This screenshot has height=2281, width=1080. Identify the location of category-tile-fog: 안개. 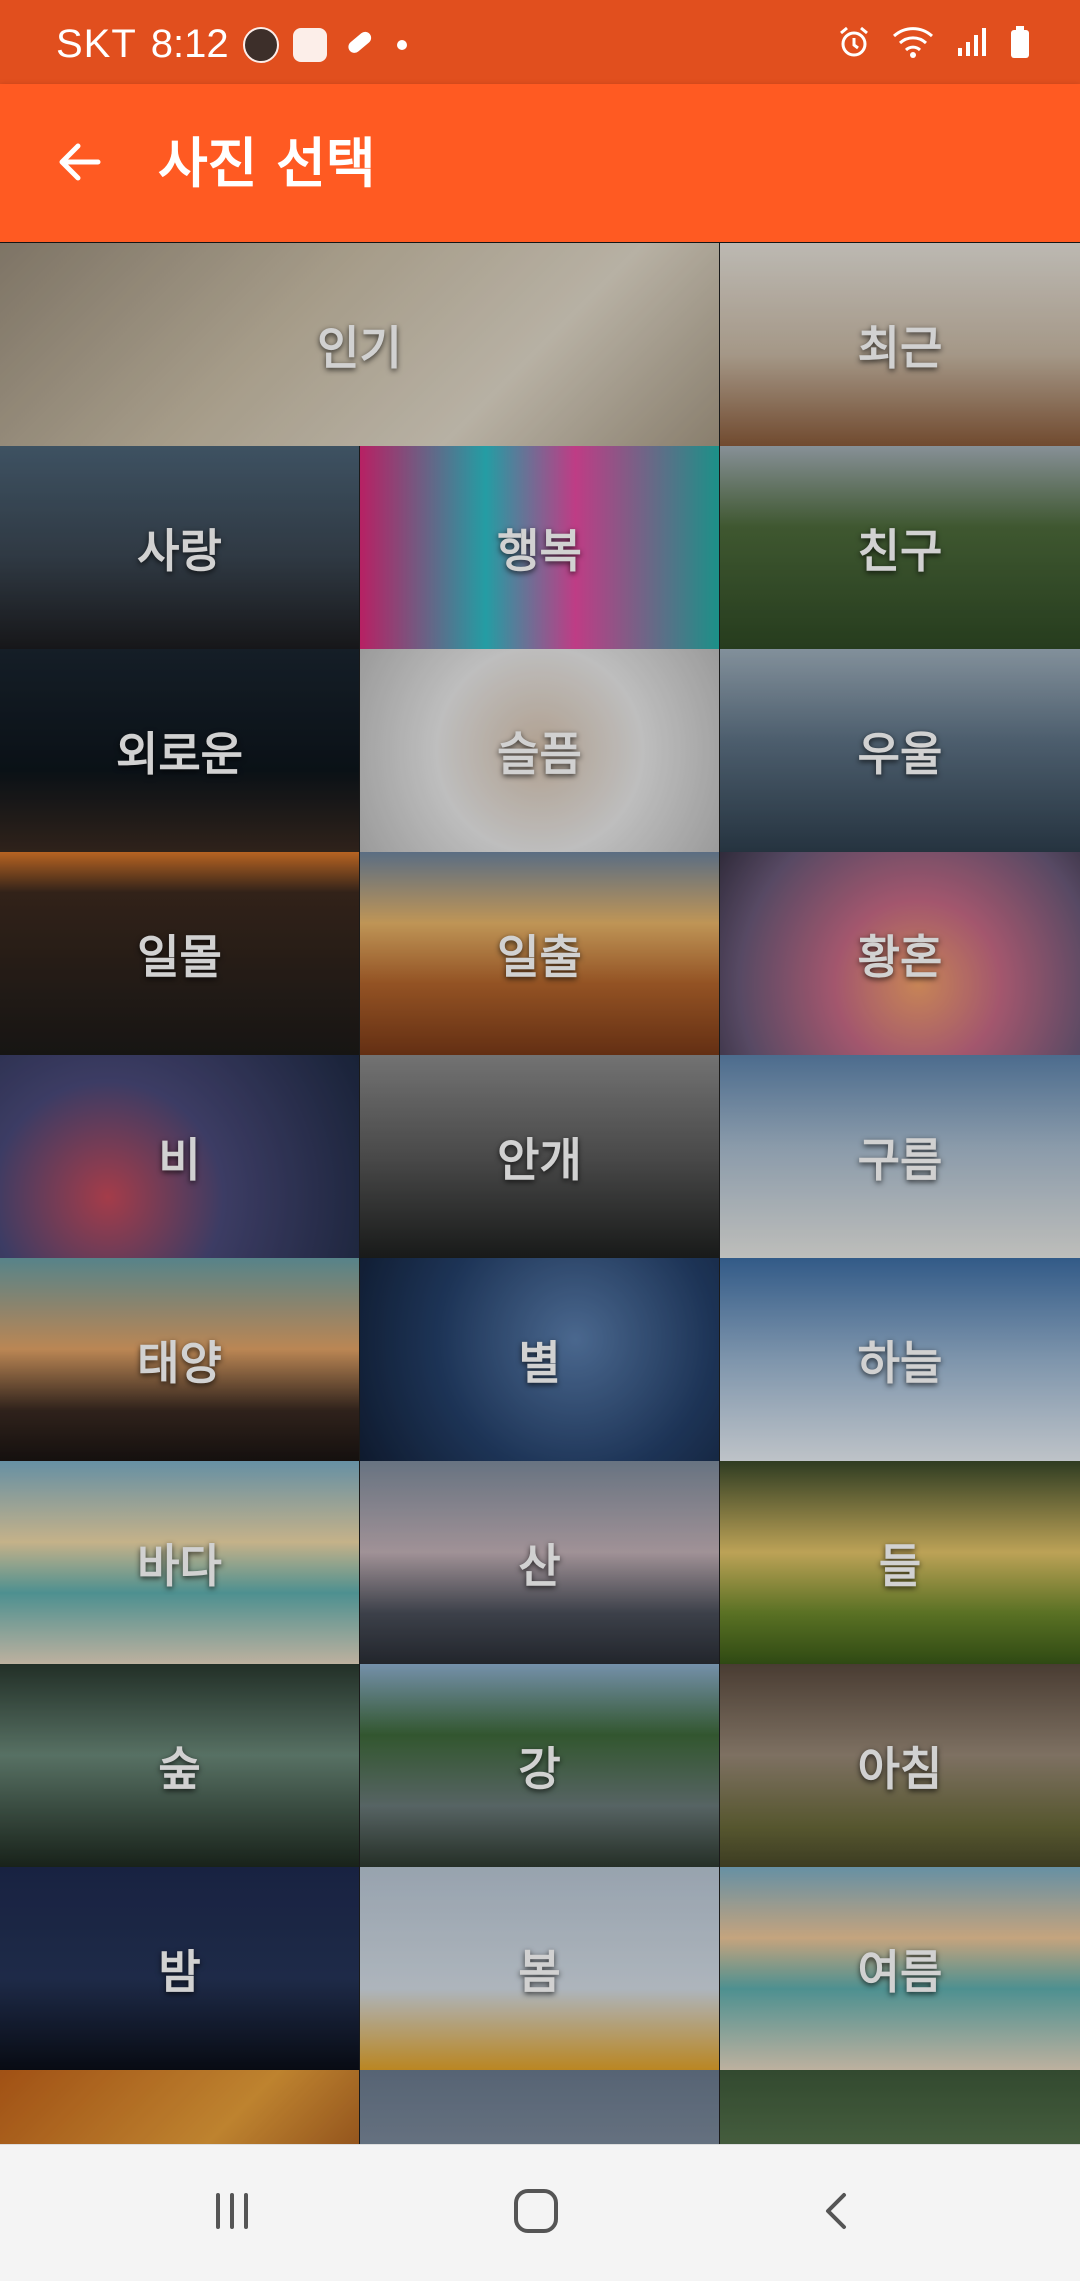
(539, 1156).